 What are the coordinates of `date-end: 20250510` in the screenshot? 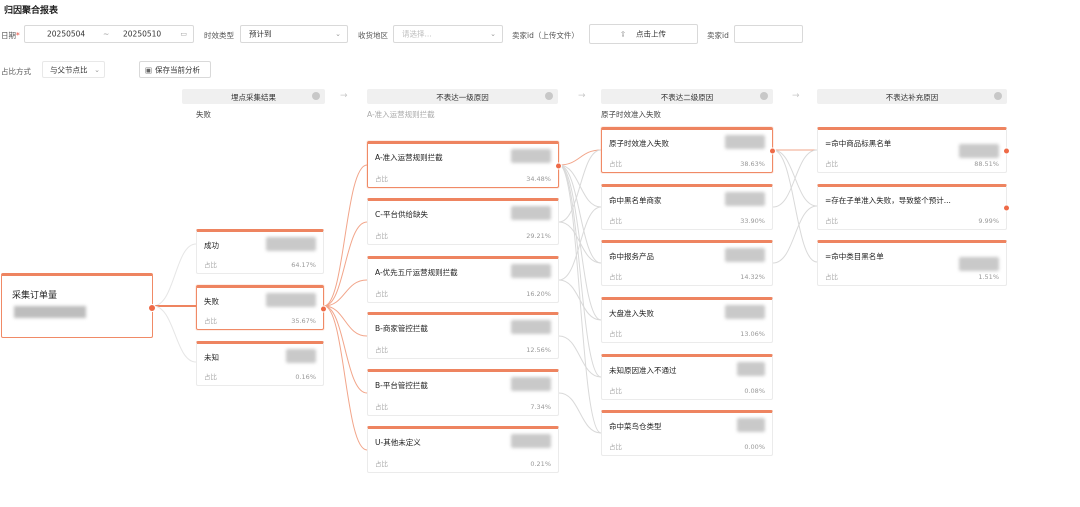 It's located at (142, 34).